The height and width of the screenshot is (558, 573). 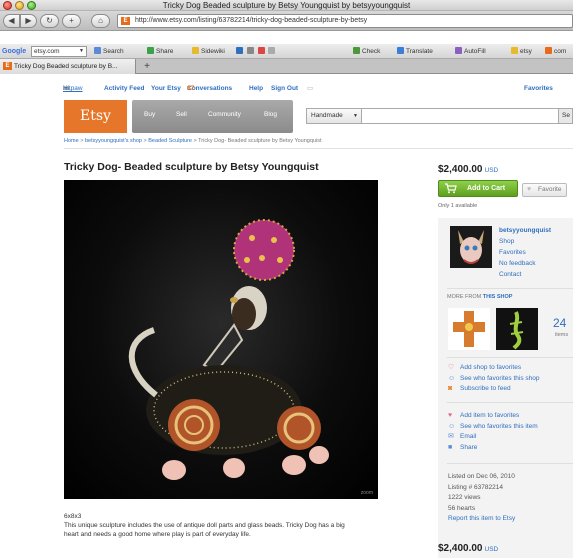 What do you see at coordinates (261, 50) in the screenshot?
I see `gmail-icon` at bounding box center [261, 50].